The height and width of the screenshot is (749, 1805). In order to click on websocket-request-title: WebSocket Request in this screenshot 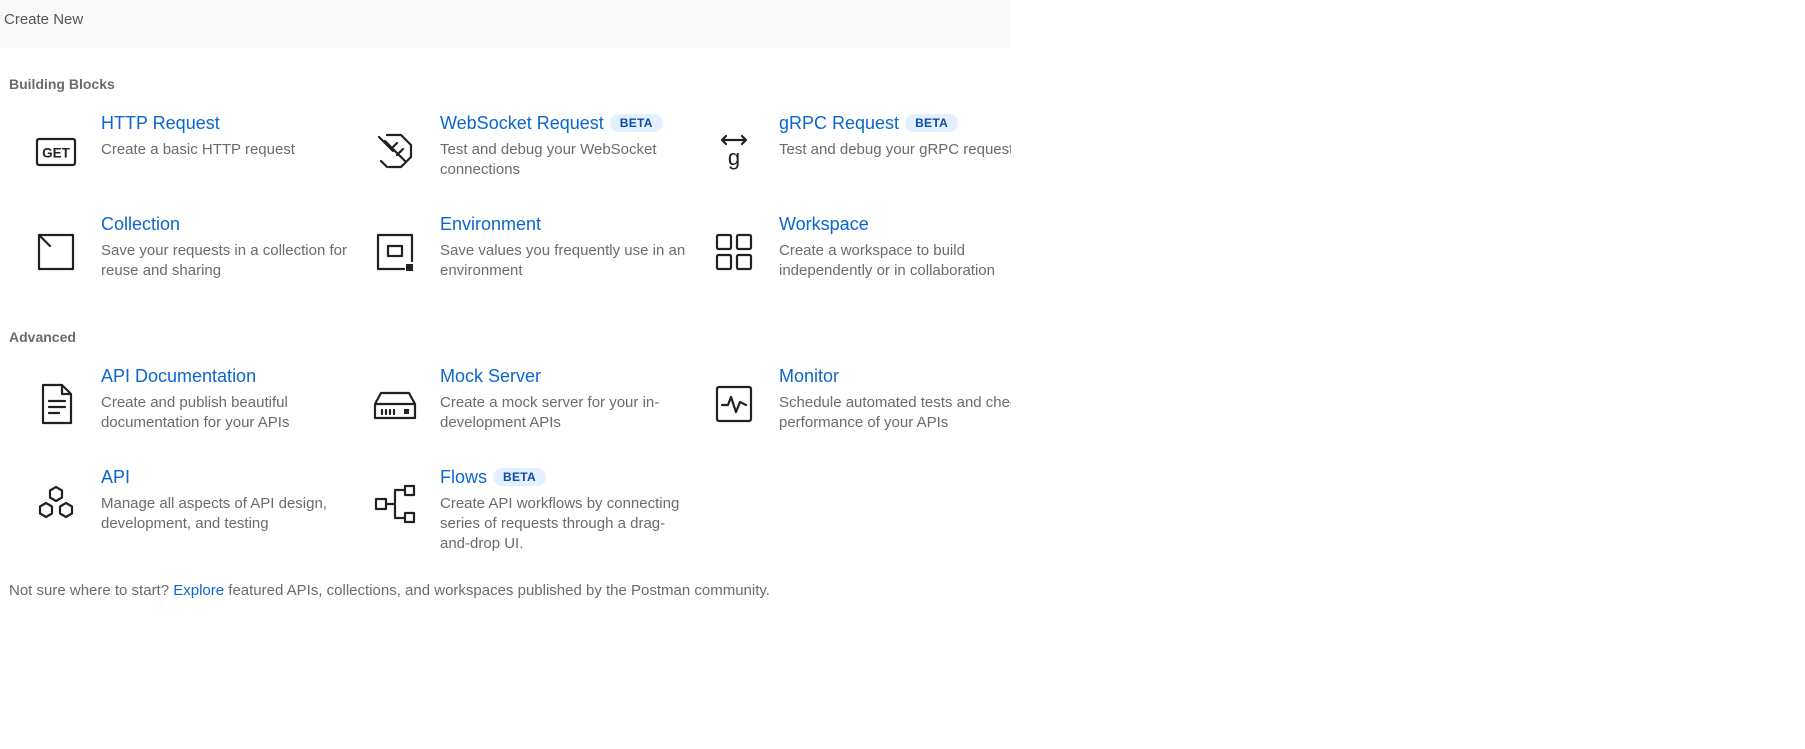, I will do `click(522, 123)`.